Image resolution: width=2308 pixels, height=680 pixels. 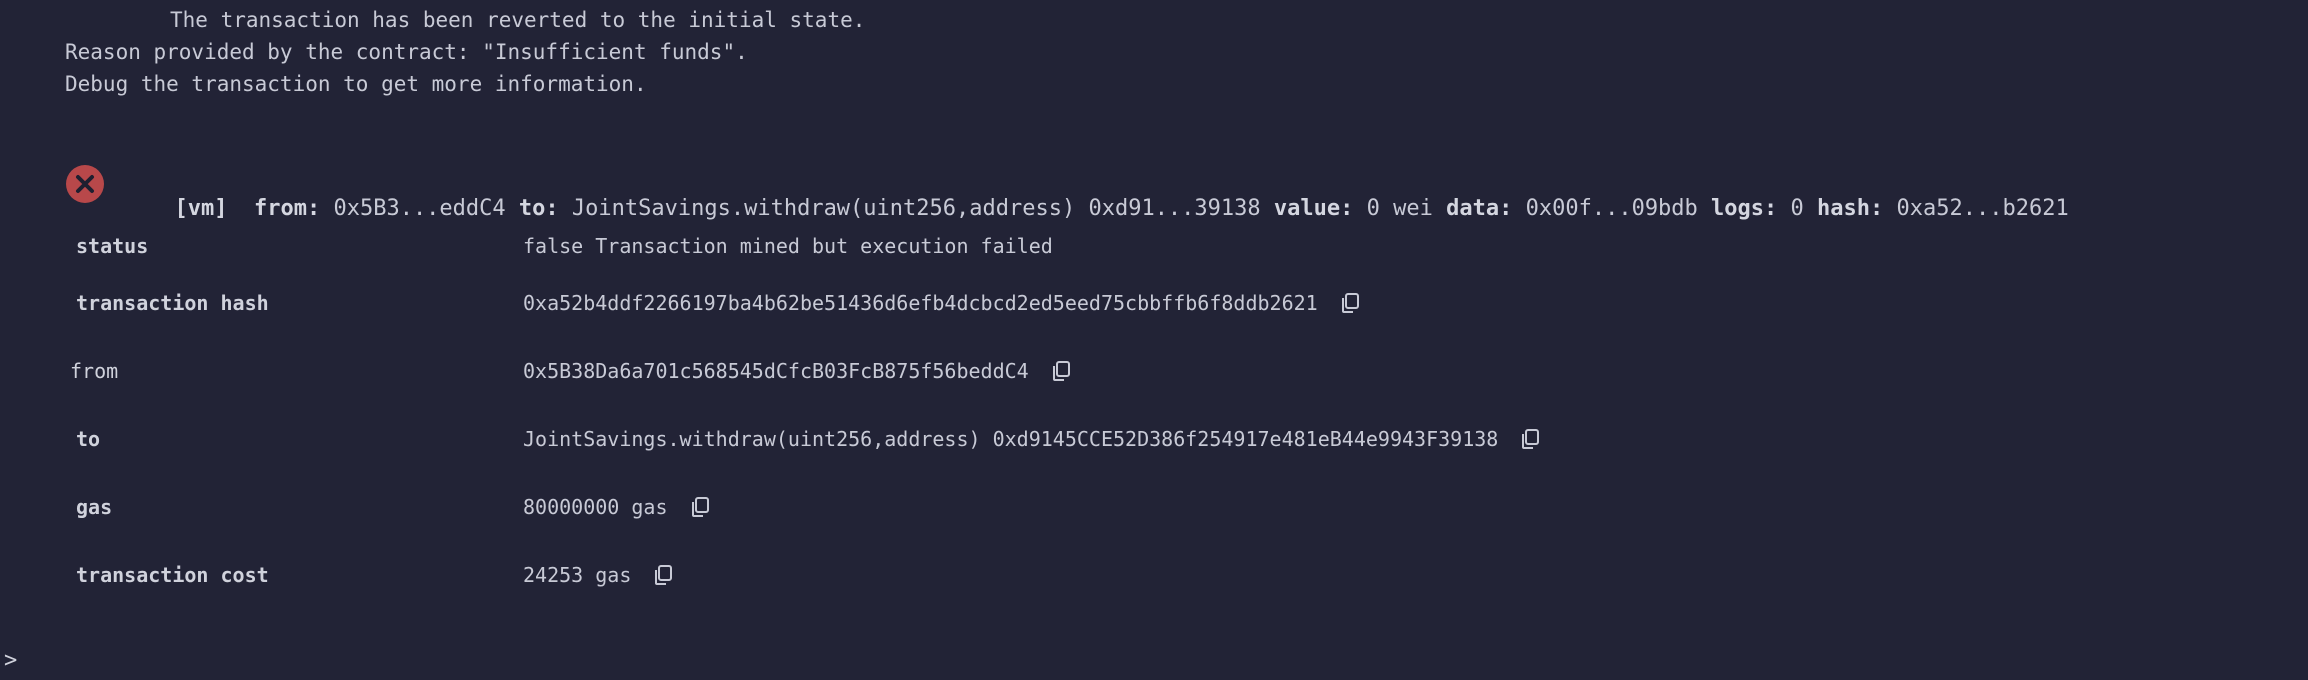 I want to click on summary-hash-key: hash:, so click(x=1850, y=208).